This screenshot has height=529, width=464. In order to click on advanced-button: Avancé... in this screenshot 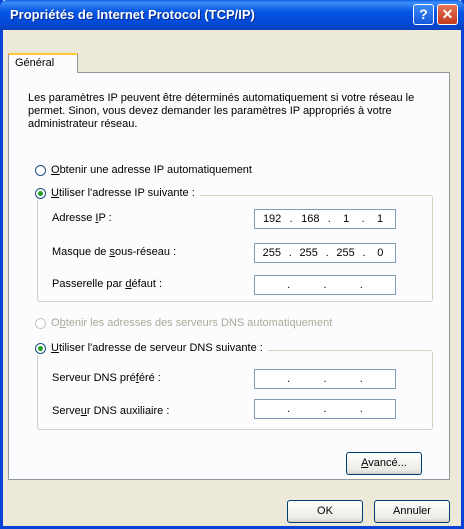, I will do `click(384, 463)`.